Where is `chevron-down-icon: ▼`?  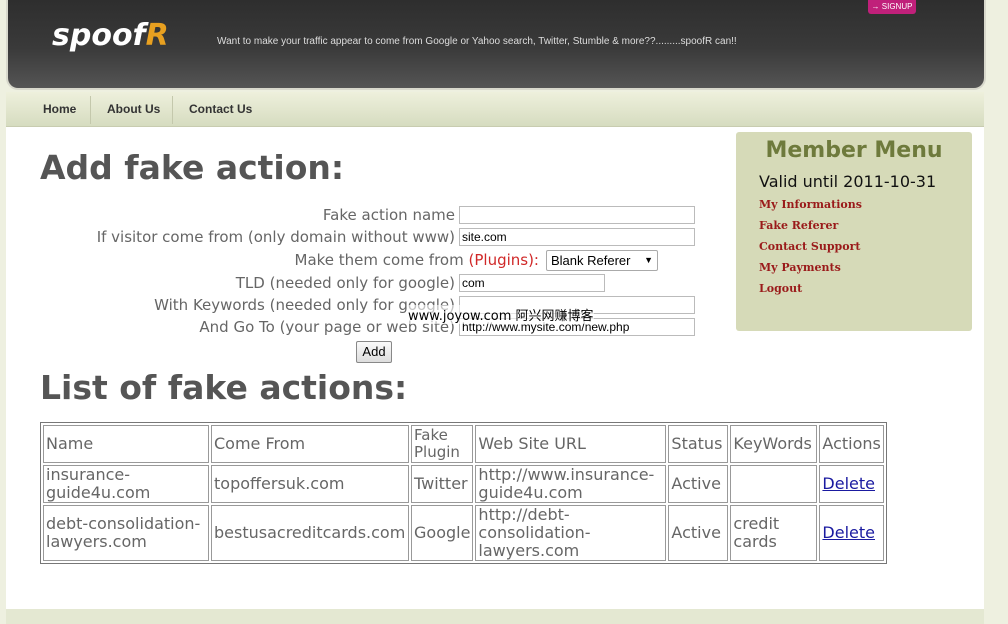
chevron-down-icon: ▼ is located at coordinates (648, 260).